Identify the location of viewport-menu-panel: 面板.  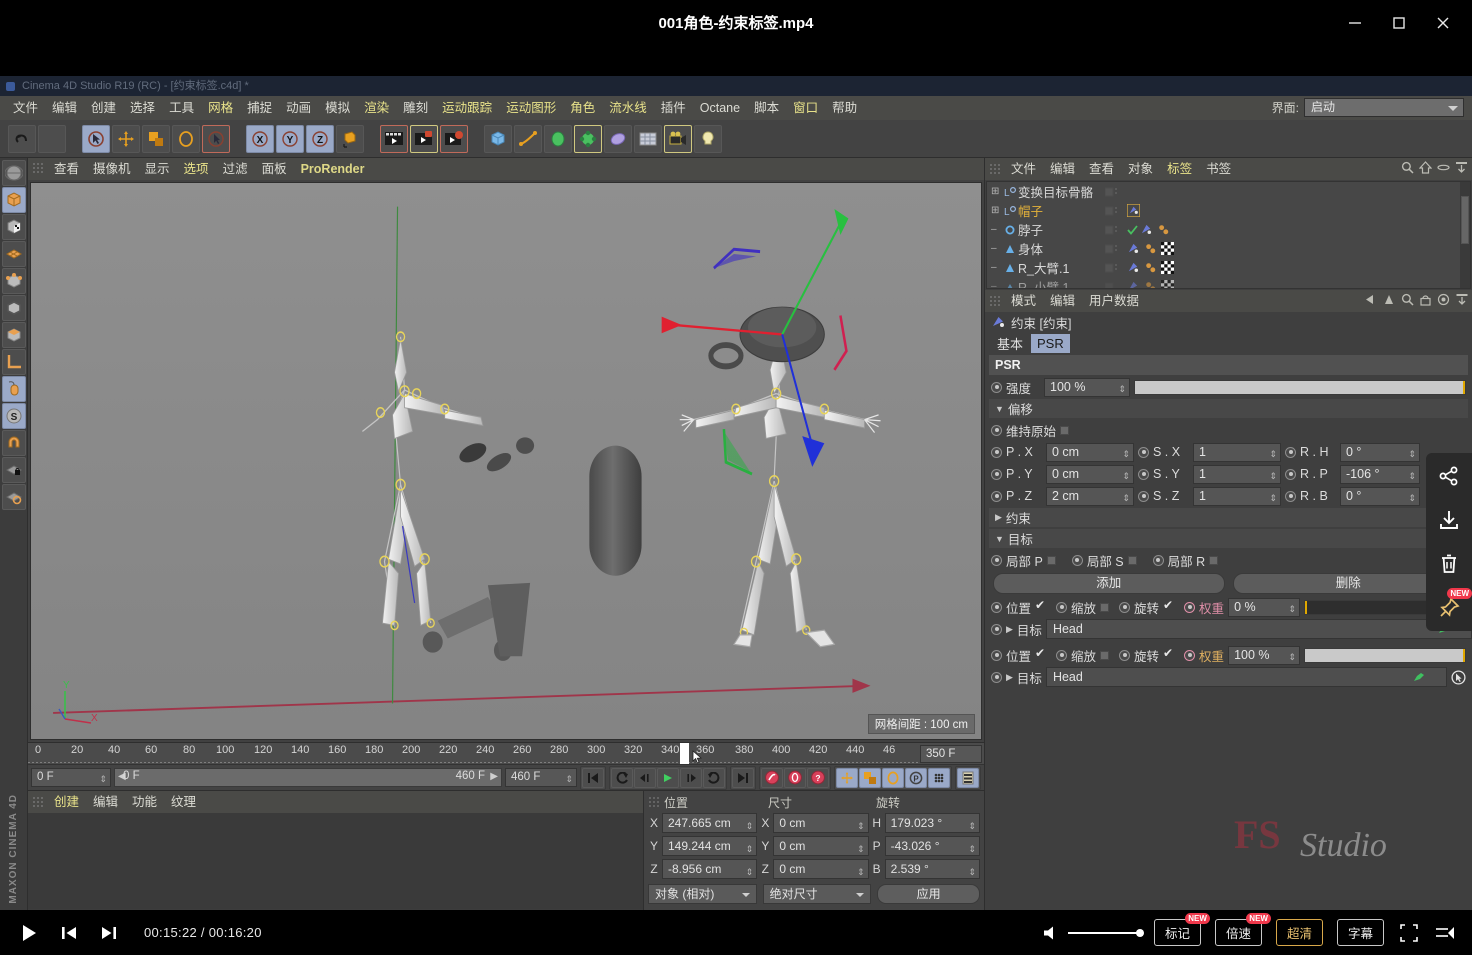
(274, 169).